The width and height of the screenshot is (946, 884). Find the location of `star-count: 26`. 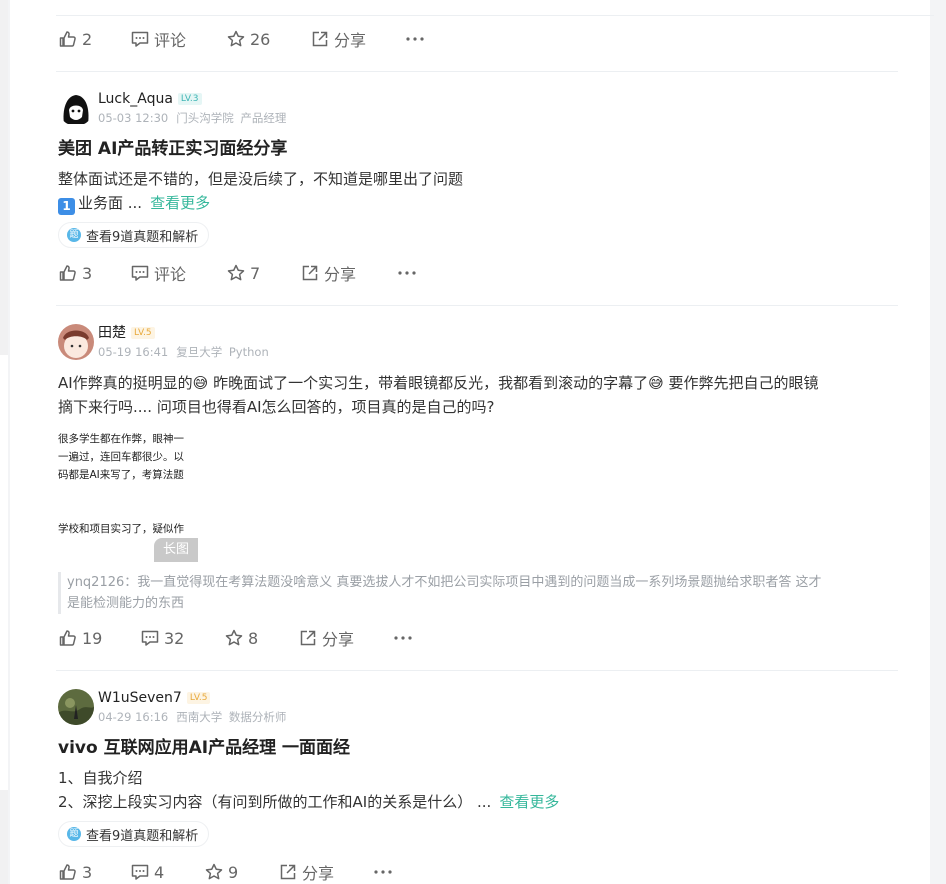

star-count: 26 is located at coordinates (260, 39).